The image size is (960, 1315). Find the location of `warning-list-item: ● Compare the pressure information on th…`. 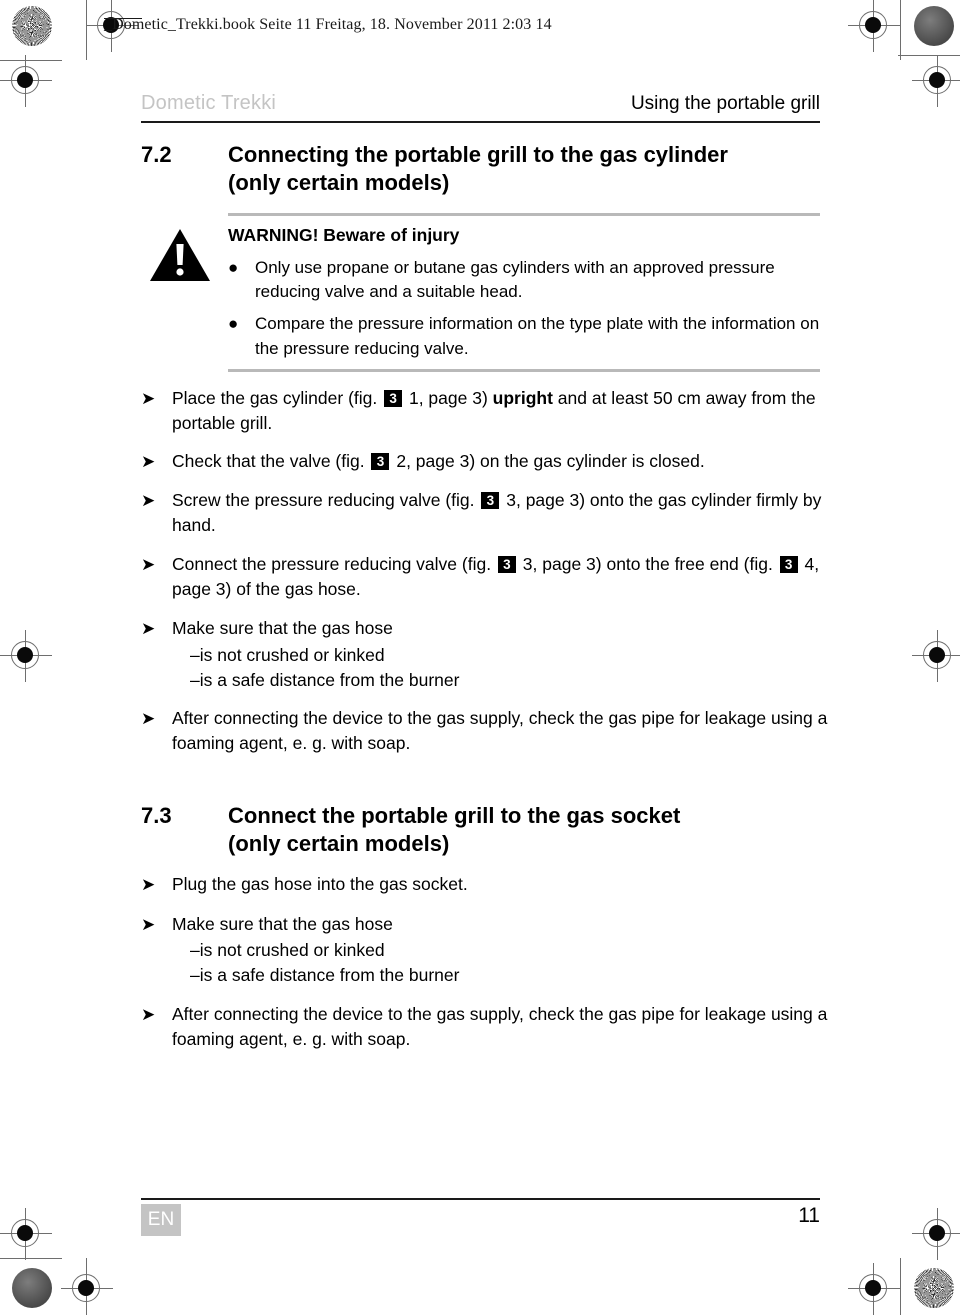

warning-list-item: ● Compare the pressure information on th… is located at coordinates (524, 336).